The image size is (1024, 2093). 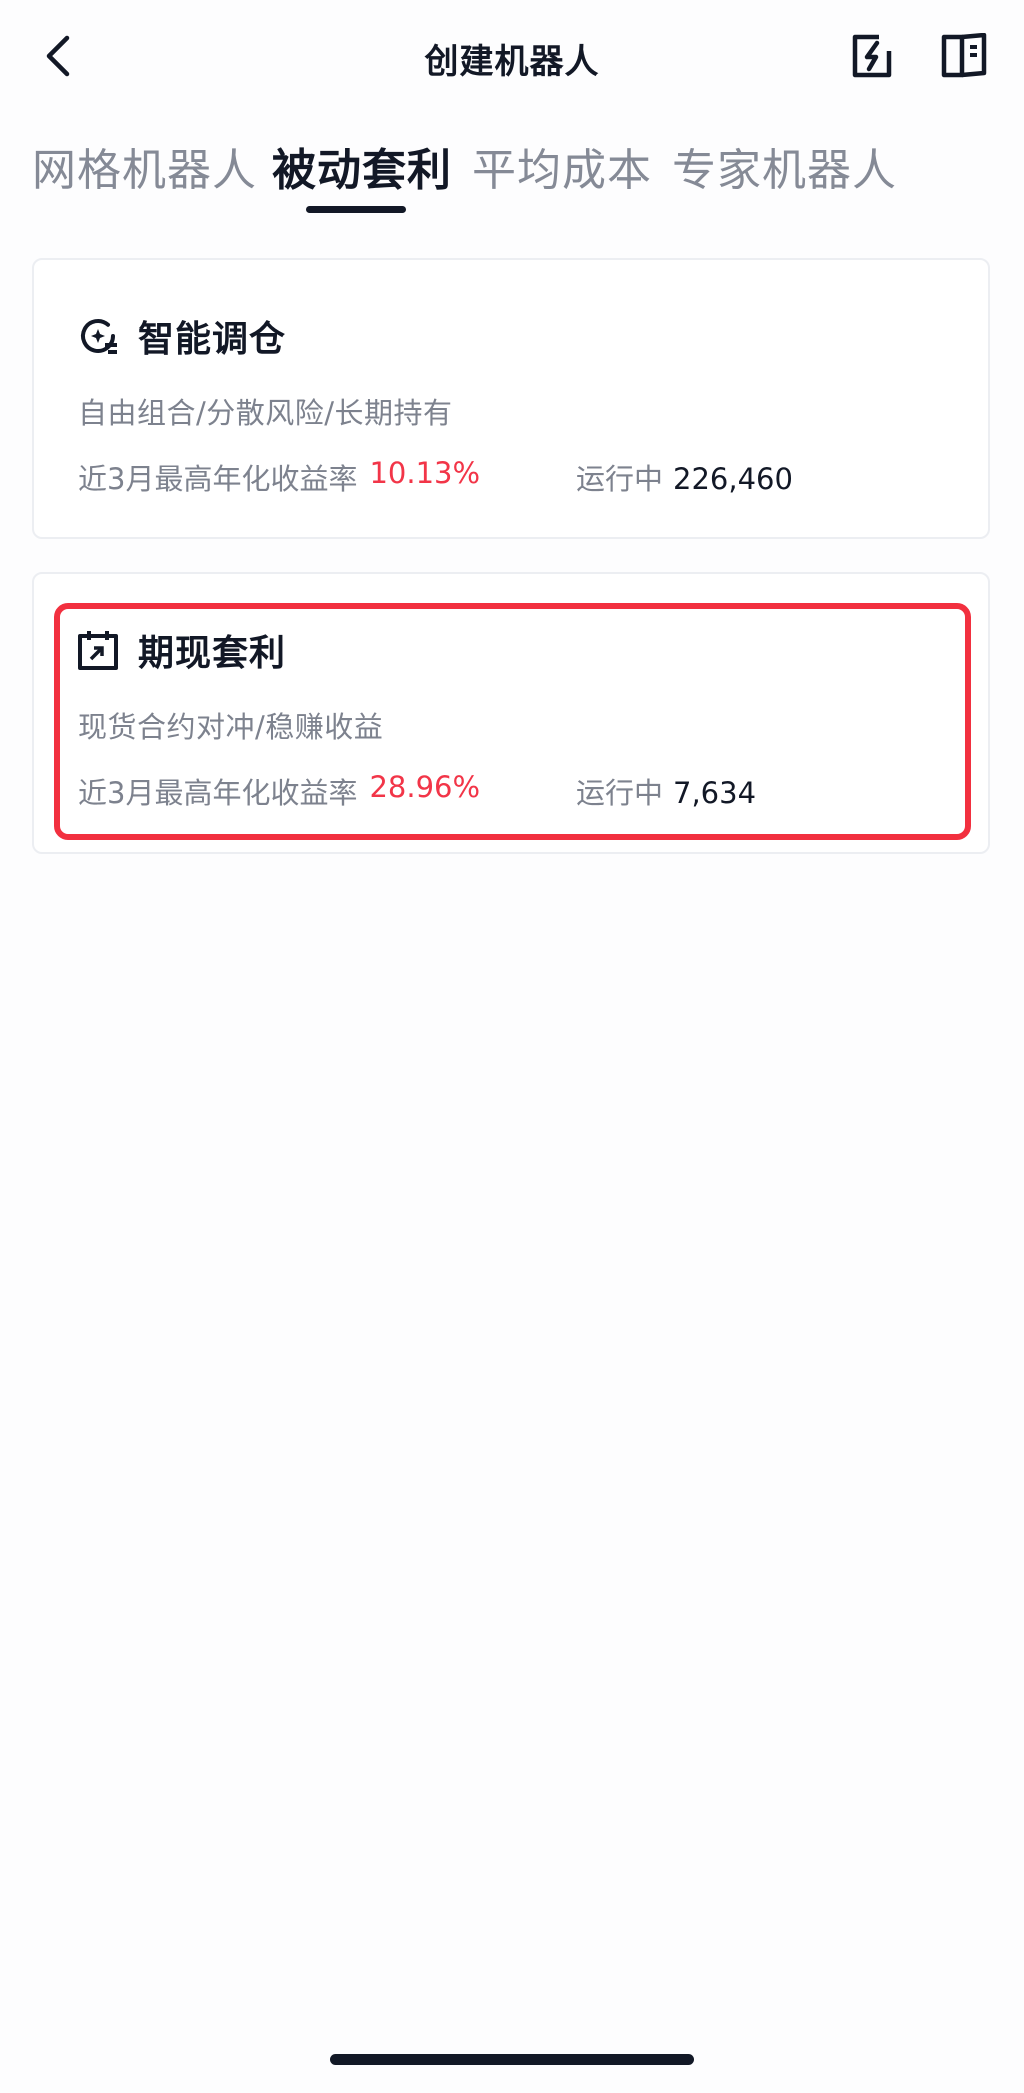 What do you see at coordinates (98, 650) in the screenshot?
I see `calendar-arrow-icon` at bounding box center [98, 650].